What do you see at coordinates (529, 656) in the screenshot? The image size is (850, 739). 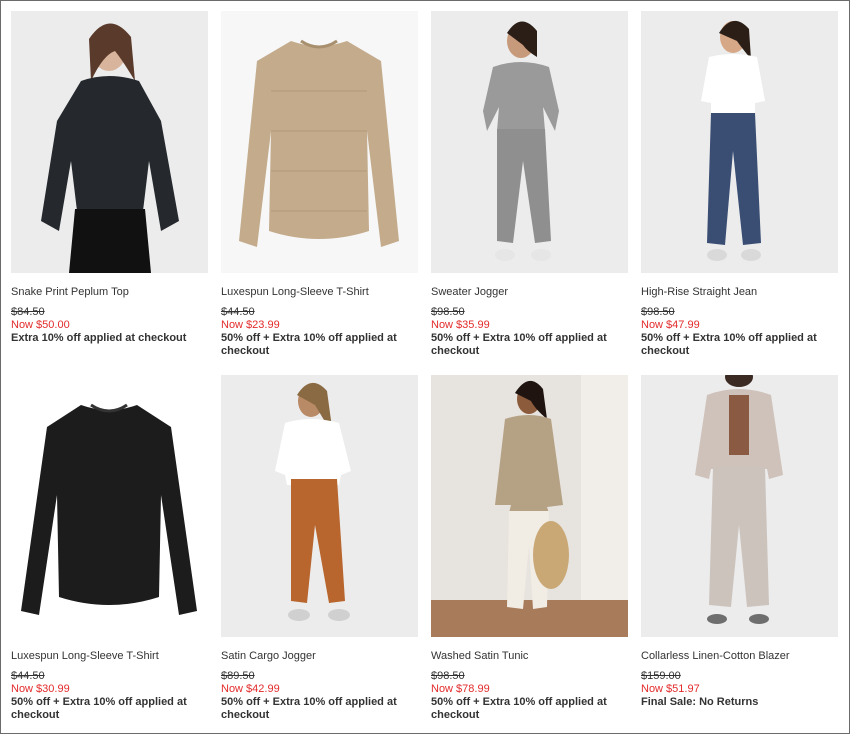 I see `product-name: Washed Satin Tunic` at bounding box center [529, 656].